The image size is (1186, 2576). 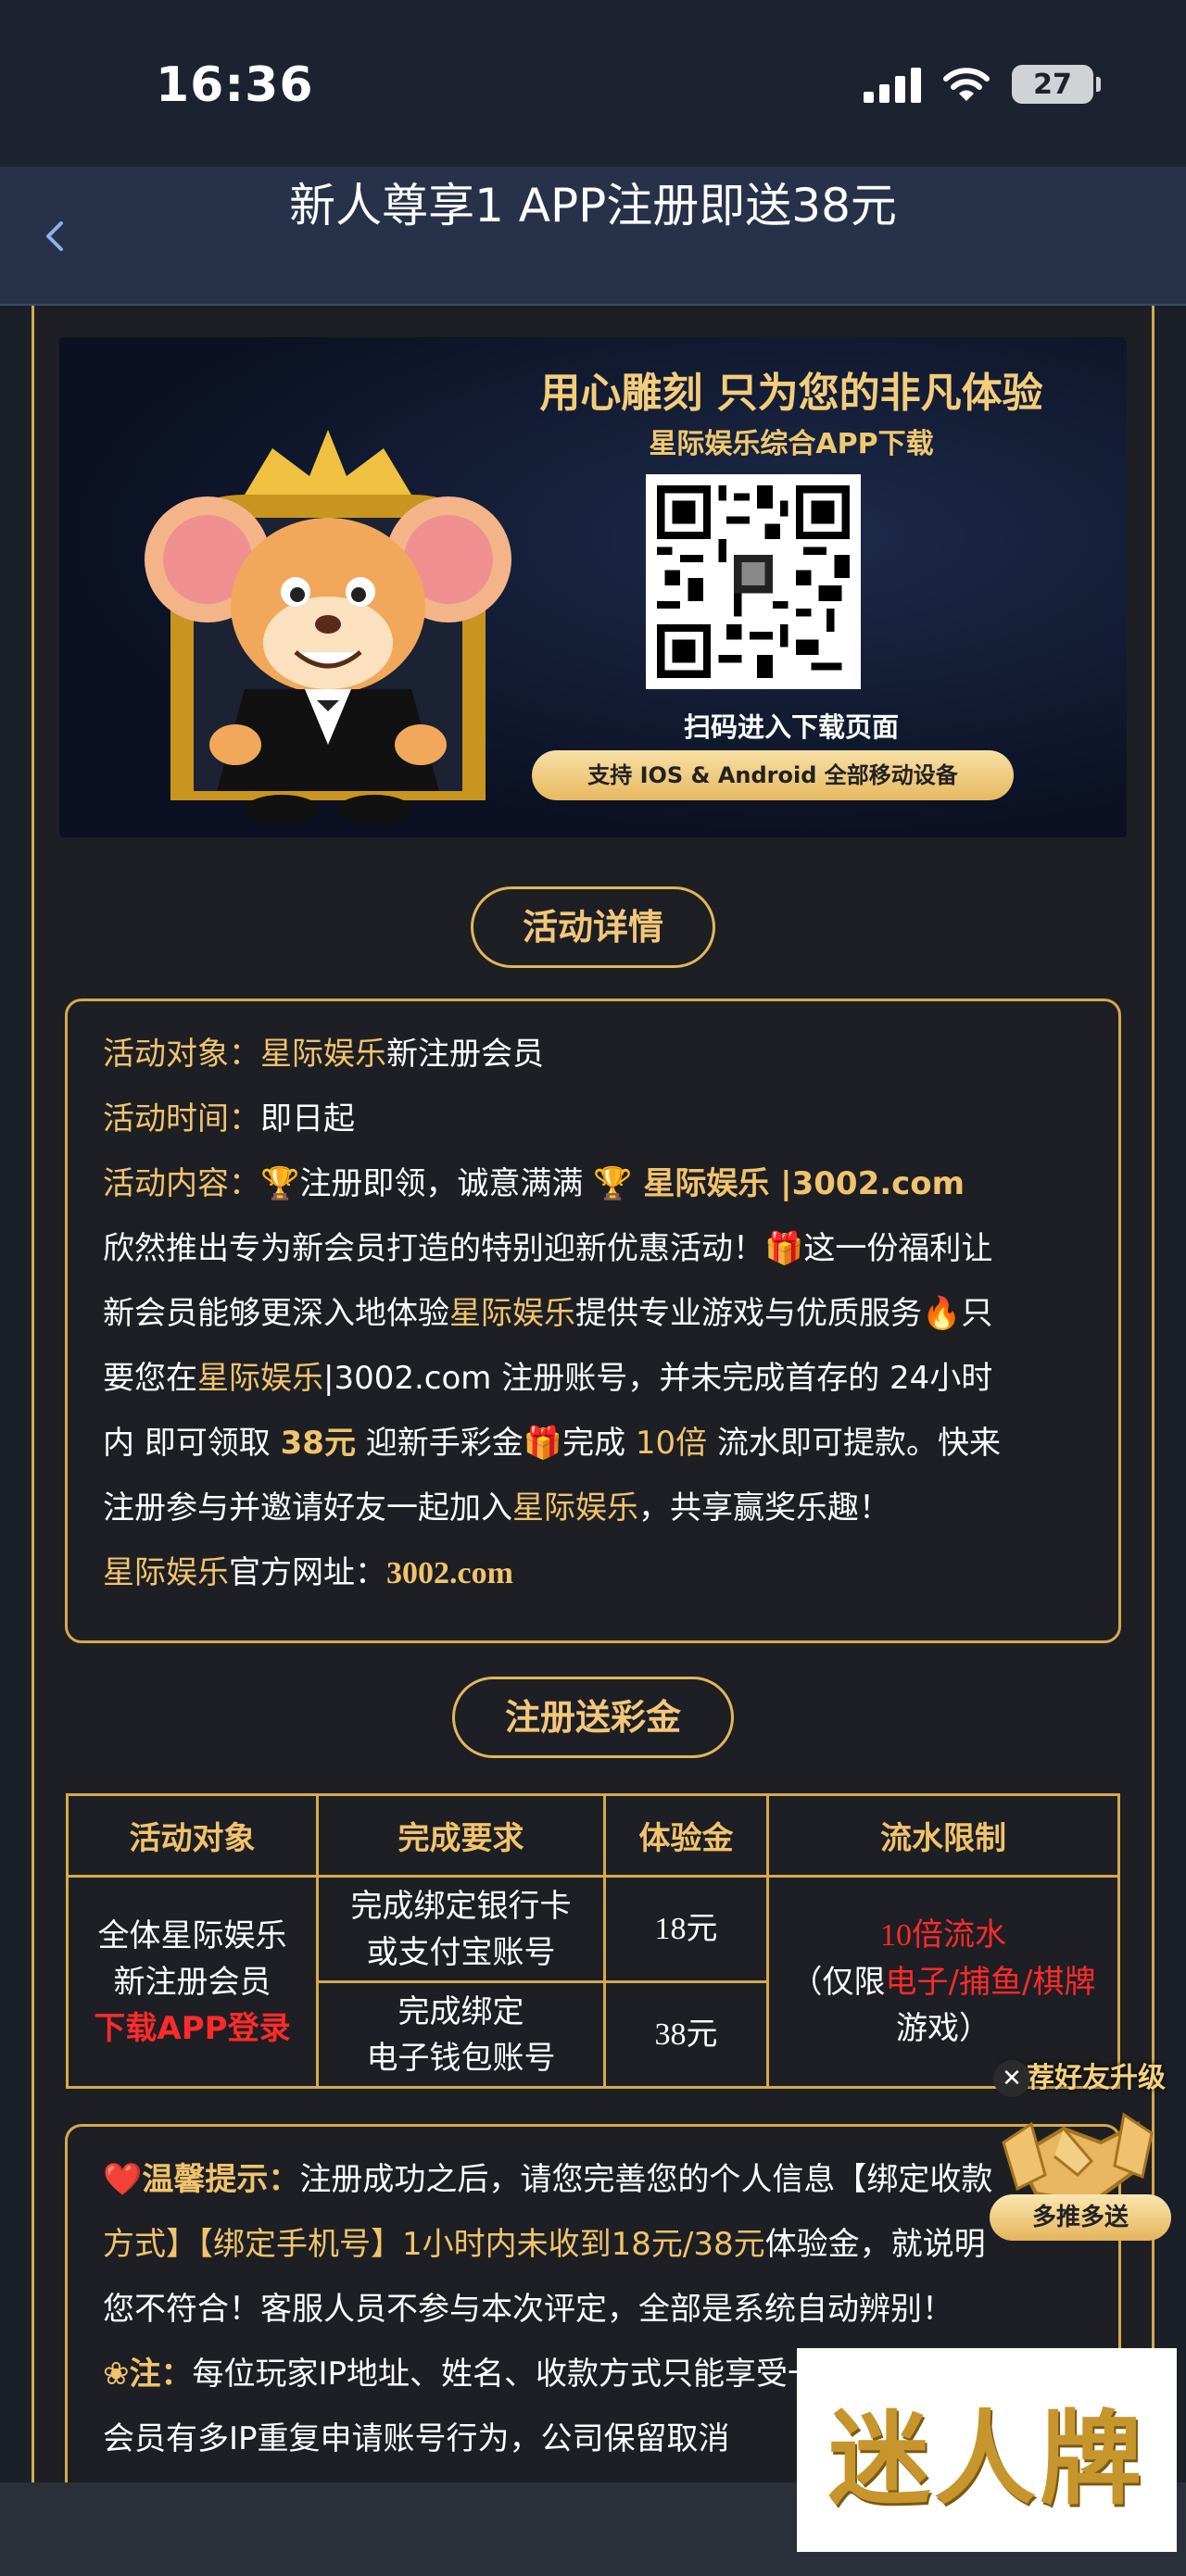 I want to click on content-text: 这一份福利让, so click(x=898, y=1248).